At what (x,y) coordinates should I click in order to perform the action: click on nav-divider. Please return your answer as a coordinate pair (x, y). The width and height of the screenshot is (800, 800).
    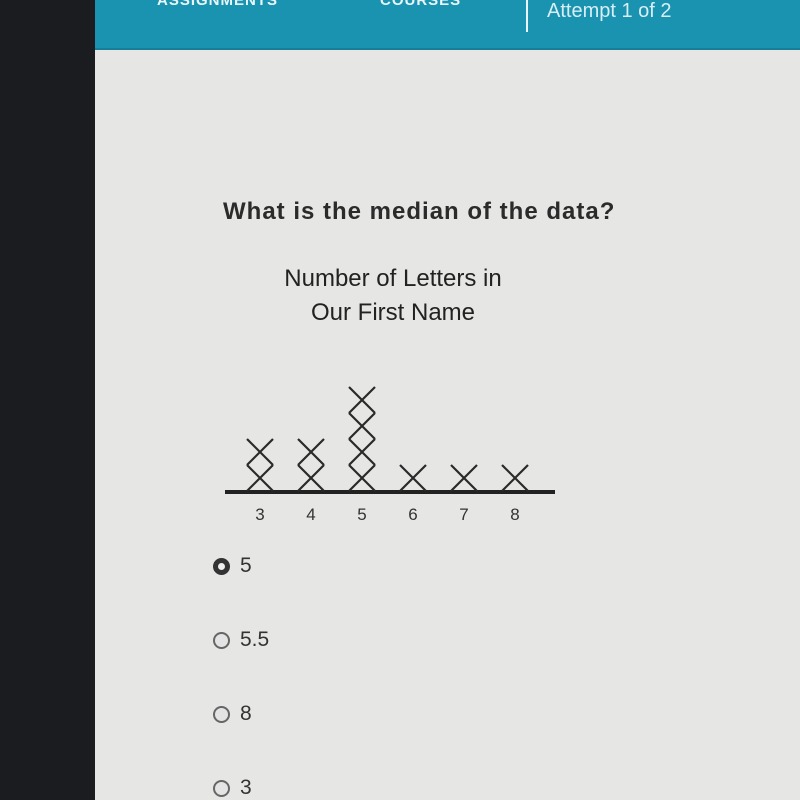
    Looking at the image, I should click on (527, 16).